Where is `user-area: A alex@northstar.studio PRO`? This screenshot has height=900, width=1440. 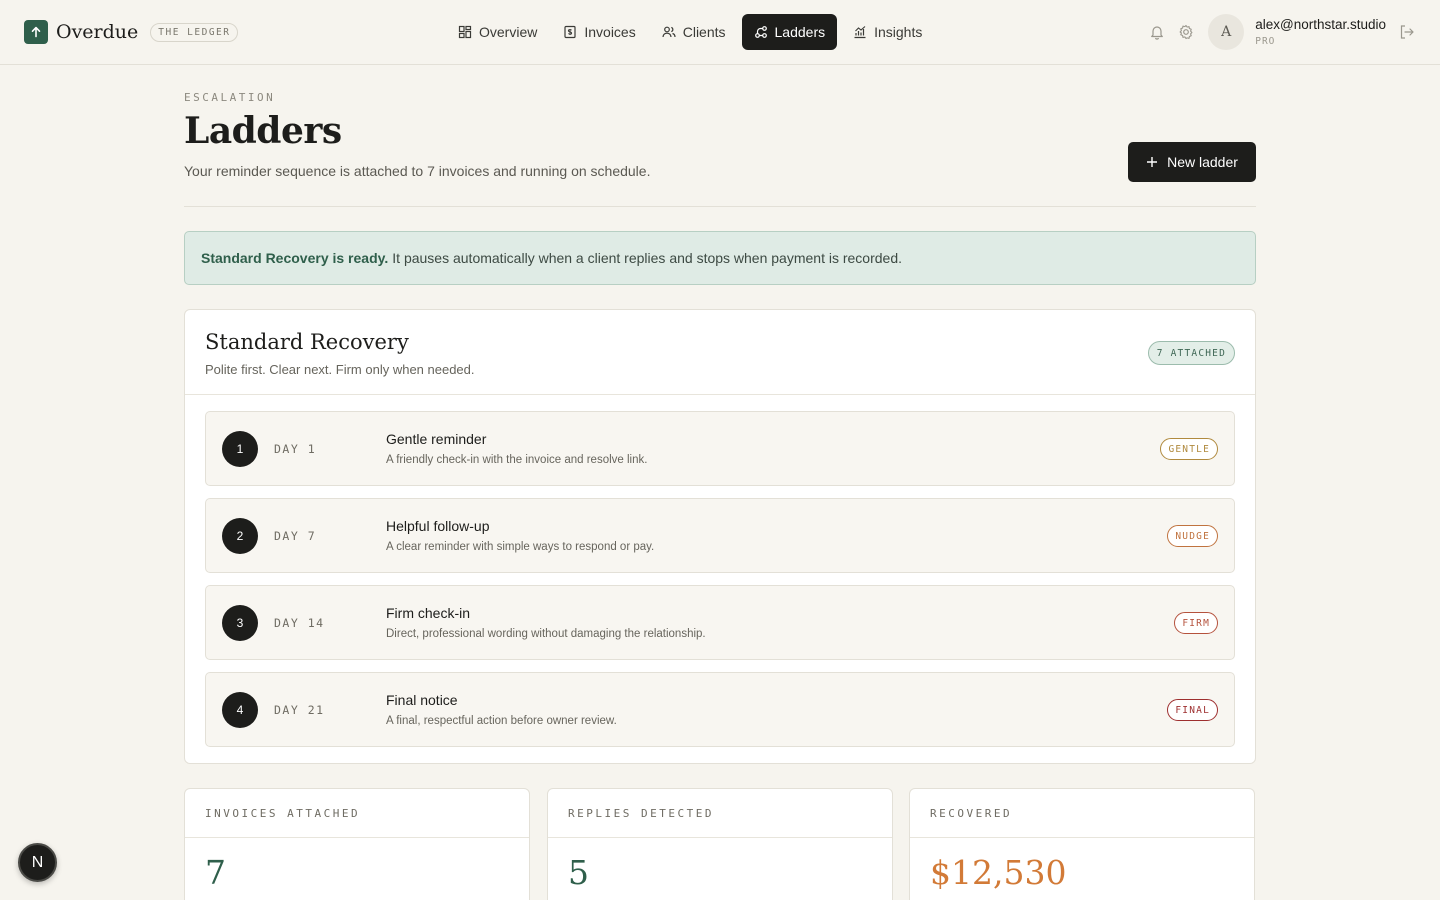
user-area: A alex@northstar.studio PRO is located at coordinates (1281, 32).